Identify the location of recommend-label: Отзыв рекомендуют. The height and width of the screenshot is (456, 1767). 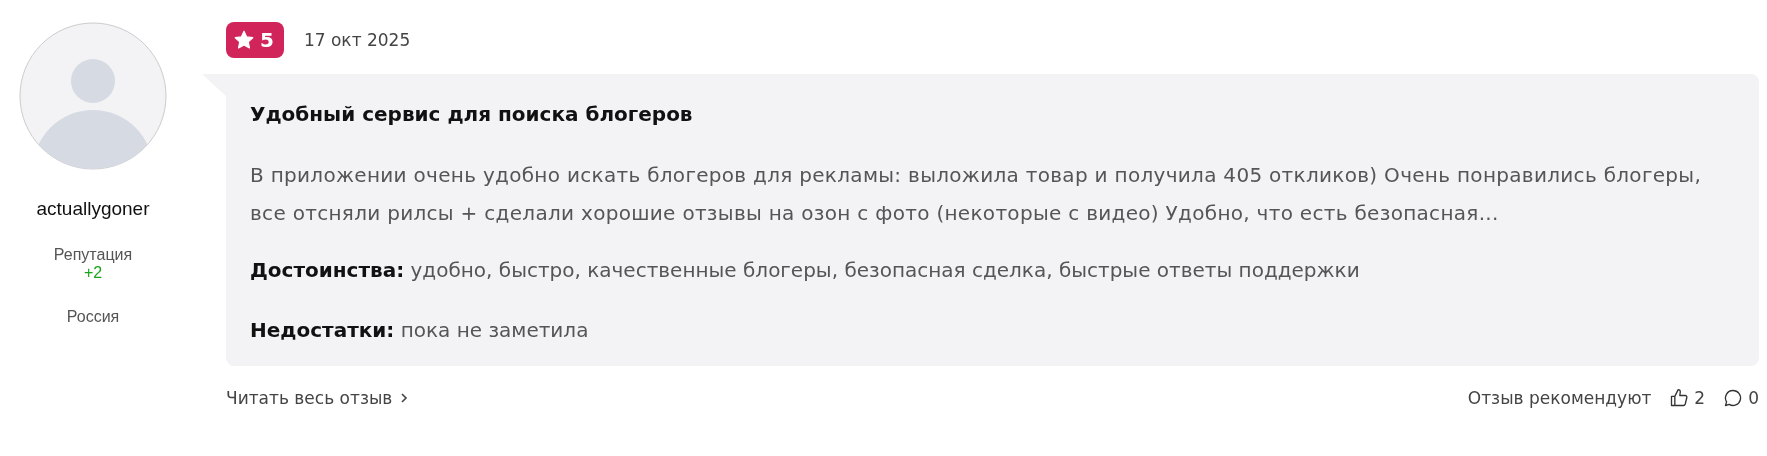
(1559, 398).